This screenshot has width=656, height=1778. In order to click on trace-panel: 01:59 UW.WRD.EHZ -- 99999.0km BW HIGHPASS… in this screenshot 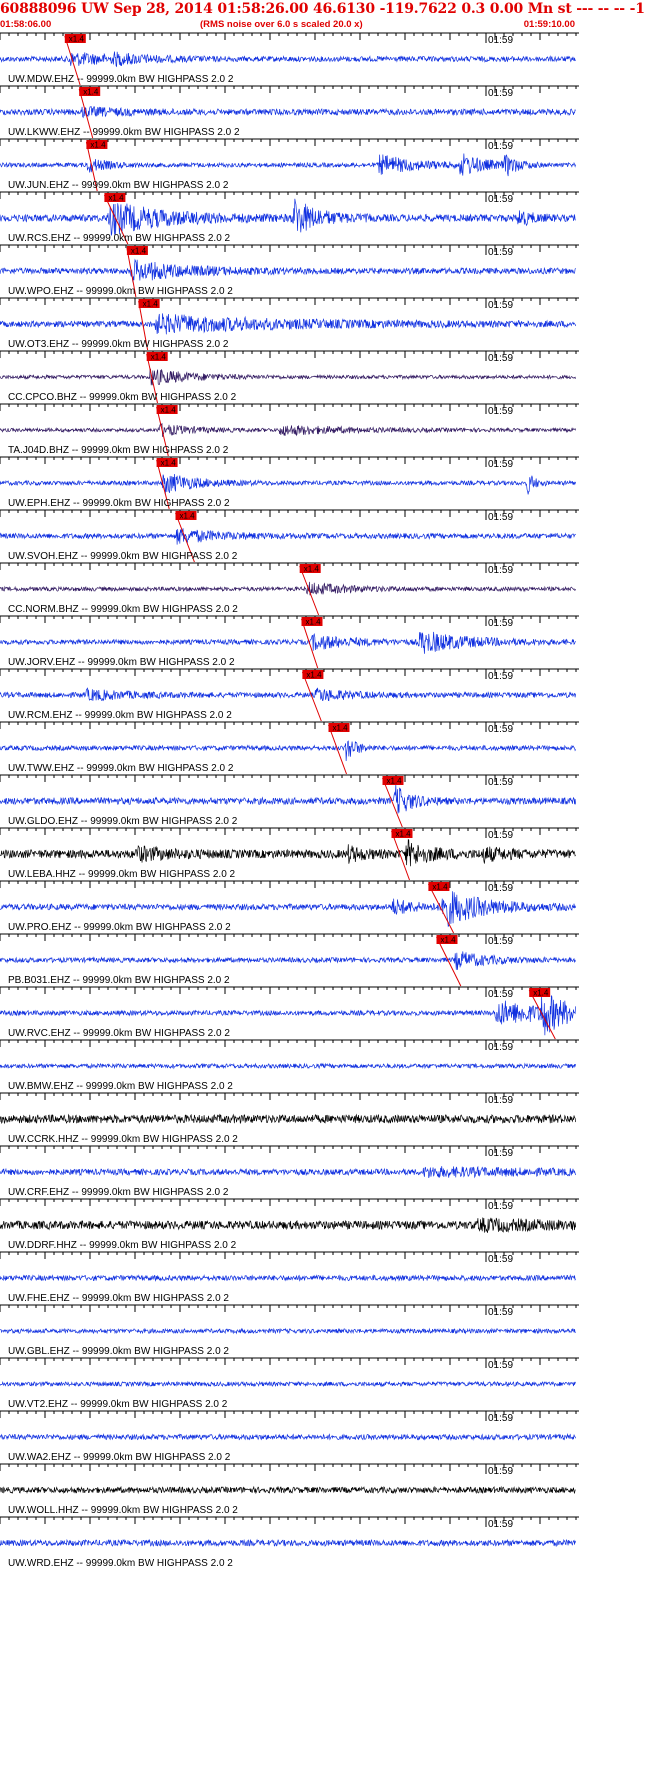, I will do `click(289, 1542)`.